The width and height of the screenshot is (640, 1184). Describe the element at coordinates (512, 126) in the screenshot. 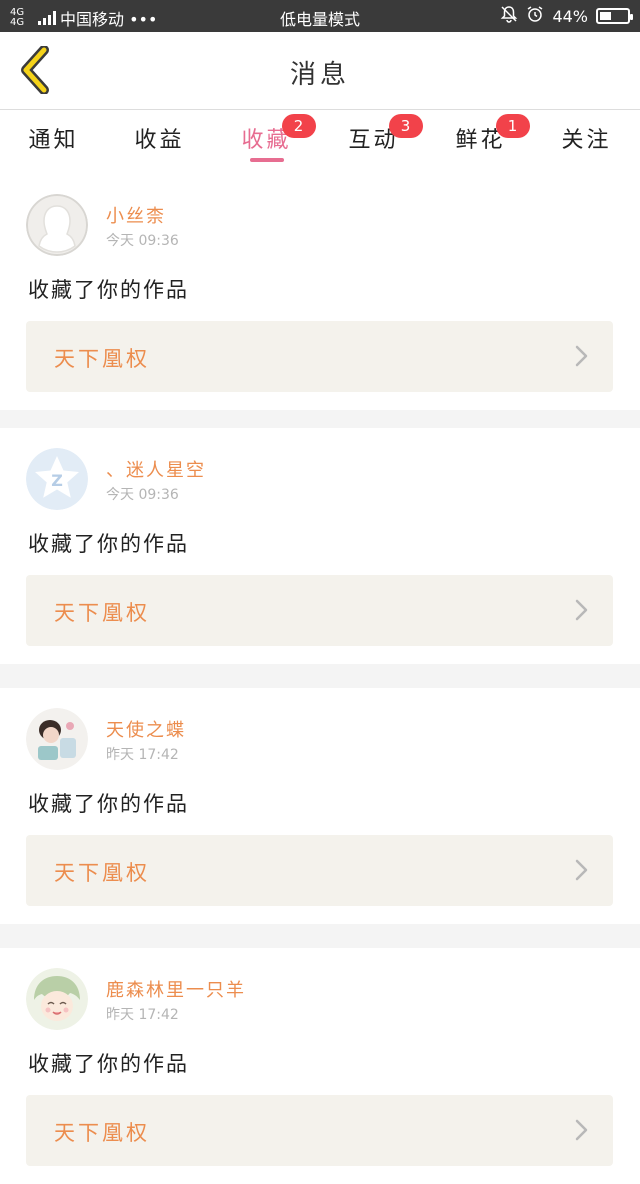

I see `unread-badge: 1` at that location.